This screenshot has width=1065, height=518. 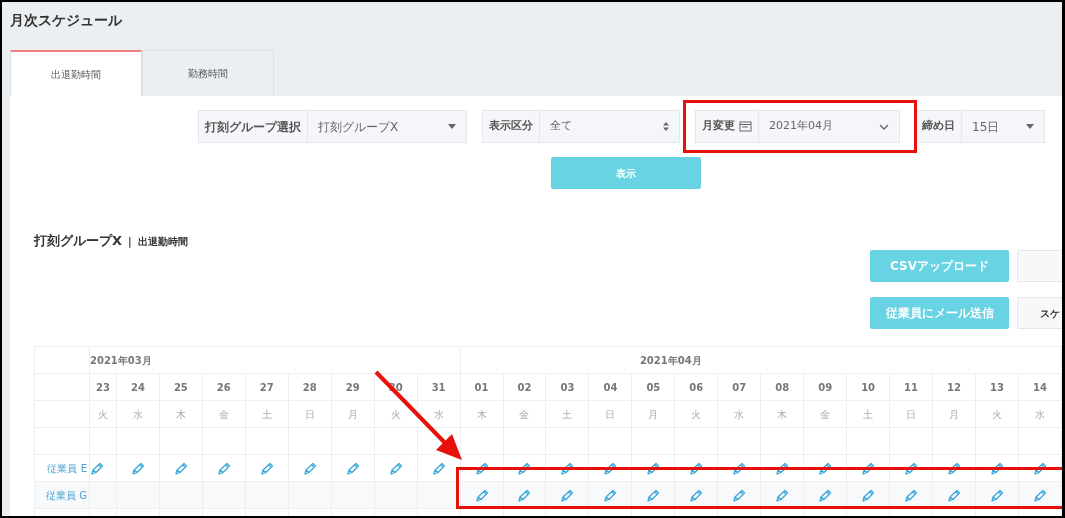 What do you see at coordinates (180, 387) in the screenshot?
I see `date-header: 25` at bounding box center [180, 387].